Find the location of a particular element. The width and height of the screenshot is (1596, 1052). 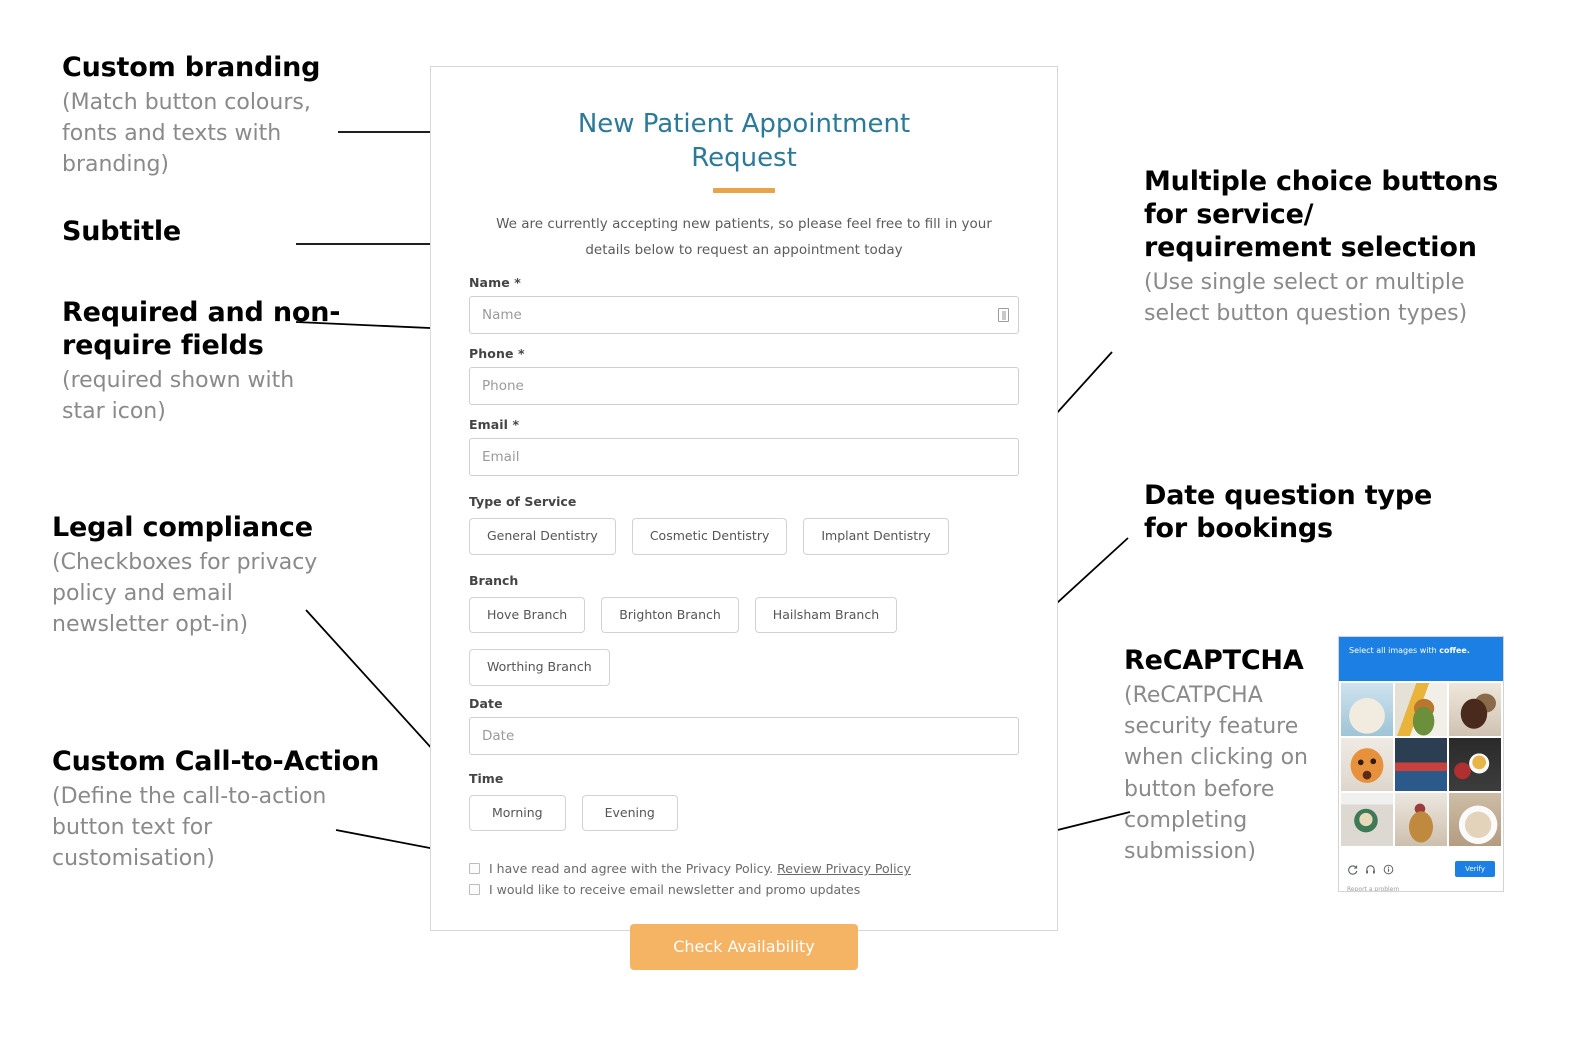

service-option-button: Cosmetic Dentistry is located at coordinates (709, 536).